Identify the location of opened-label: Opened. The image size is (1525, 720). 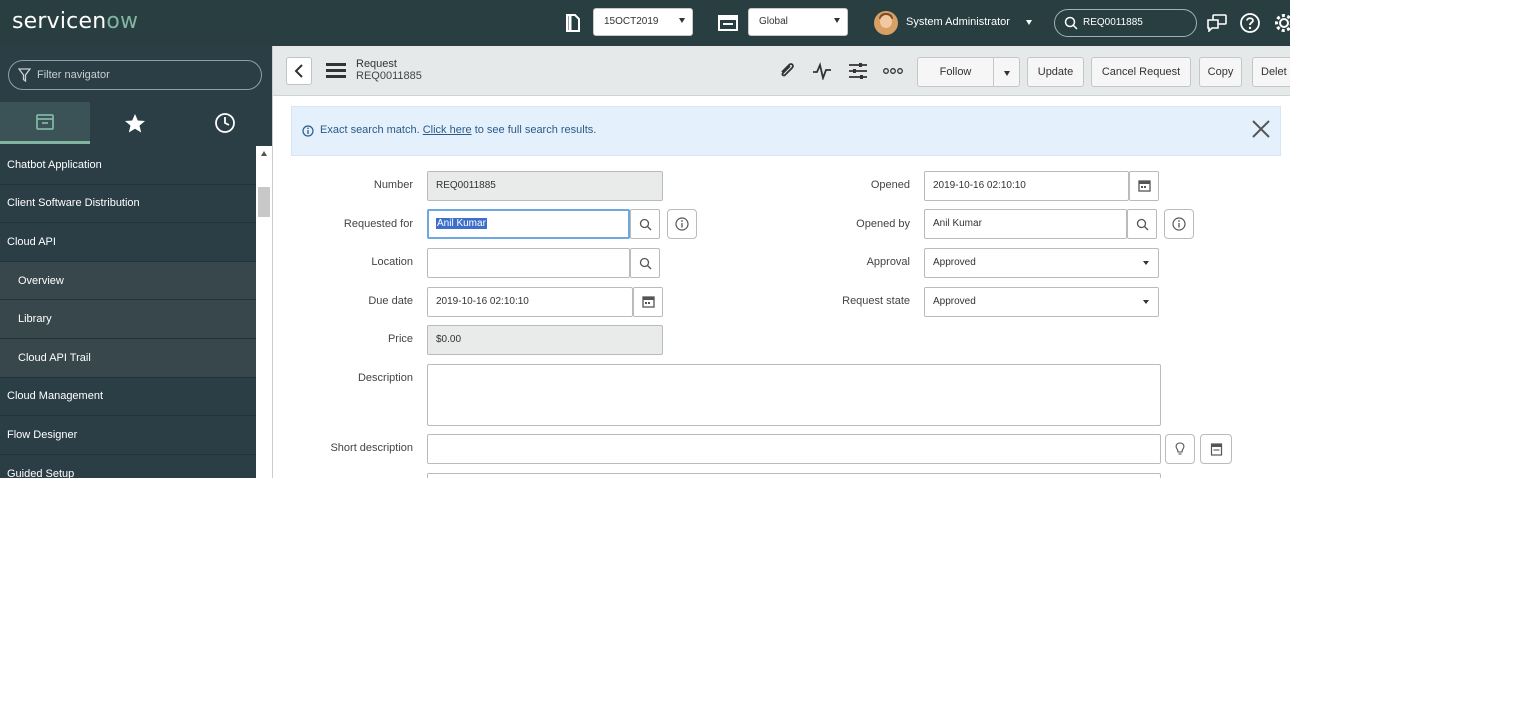
(890, 185).